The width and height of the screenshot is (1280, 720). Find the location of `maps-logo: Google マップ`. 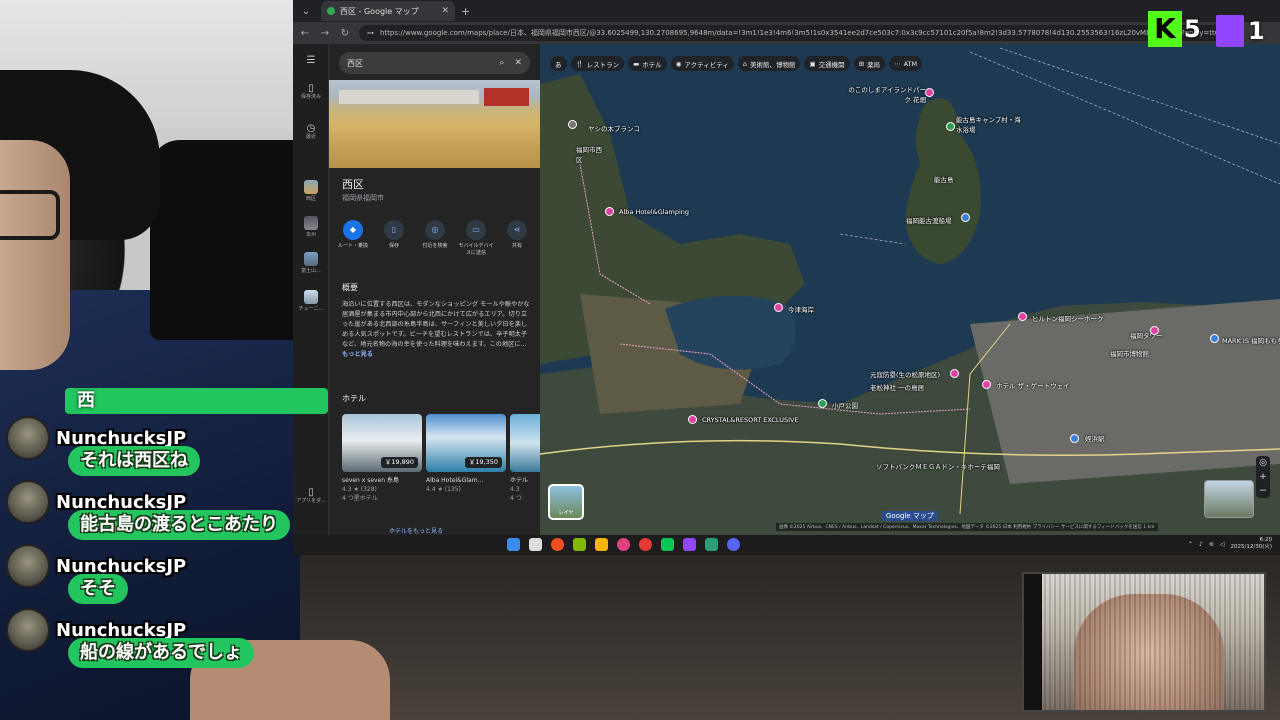

maps-logo: Google マップ is located at coordinates (910, 516).